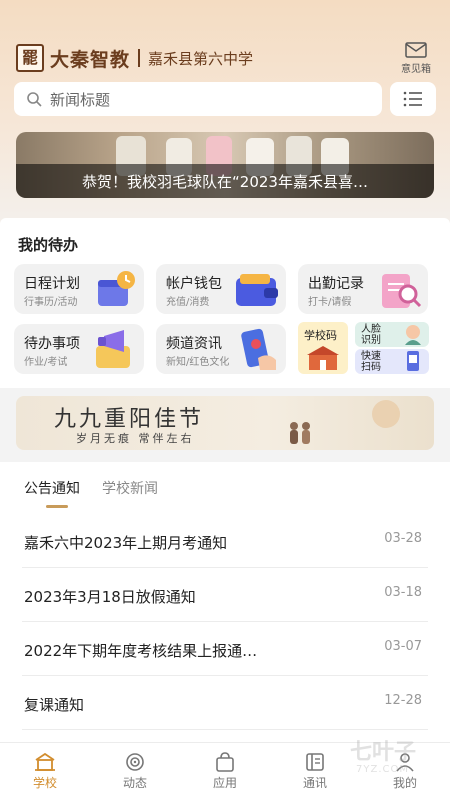 The width and height of the screenshot is (450, 800). I want to click on megaphone-icon, so click(113, 349).